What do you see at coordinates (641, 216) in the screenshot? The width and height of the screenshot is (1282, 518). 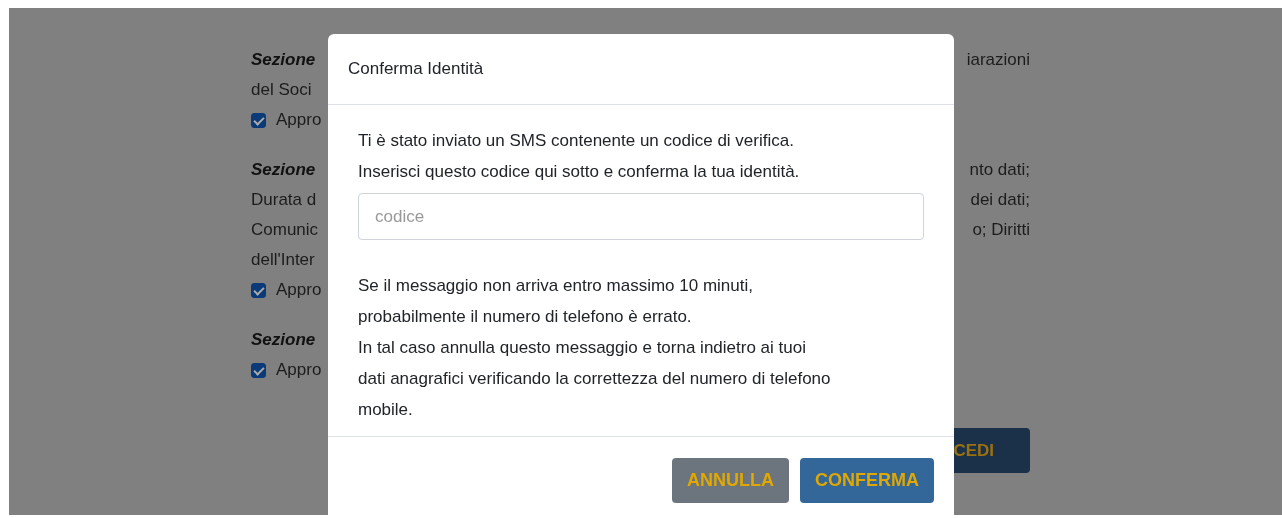 I see `code-field: codice` at bounding box center [641, 216].